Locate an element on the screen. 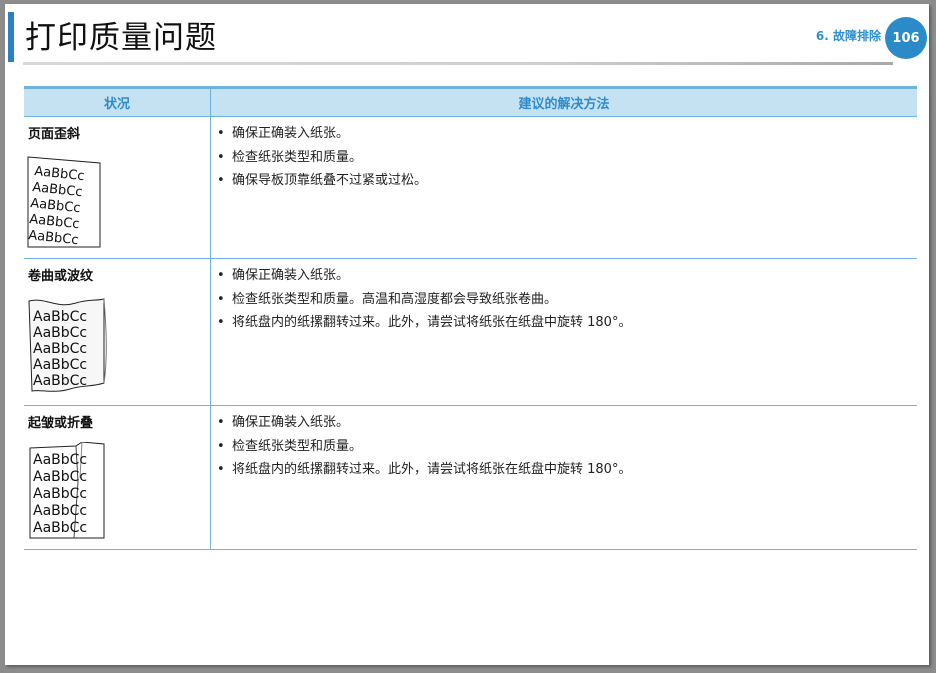  state-name: 起皱或折叠 is located at coordinates (61, 423).